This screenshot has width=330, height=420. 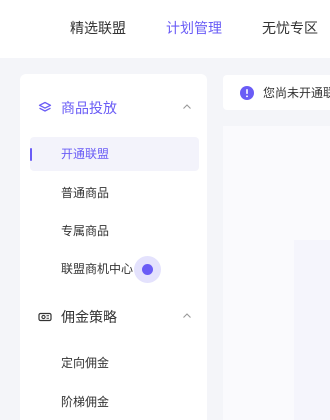 What do you see at coordinates (114, 193) in the screenshot?
I see `sidebar-item-normal-products: 普通商品` at bounding box center [114, 193].